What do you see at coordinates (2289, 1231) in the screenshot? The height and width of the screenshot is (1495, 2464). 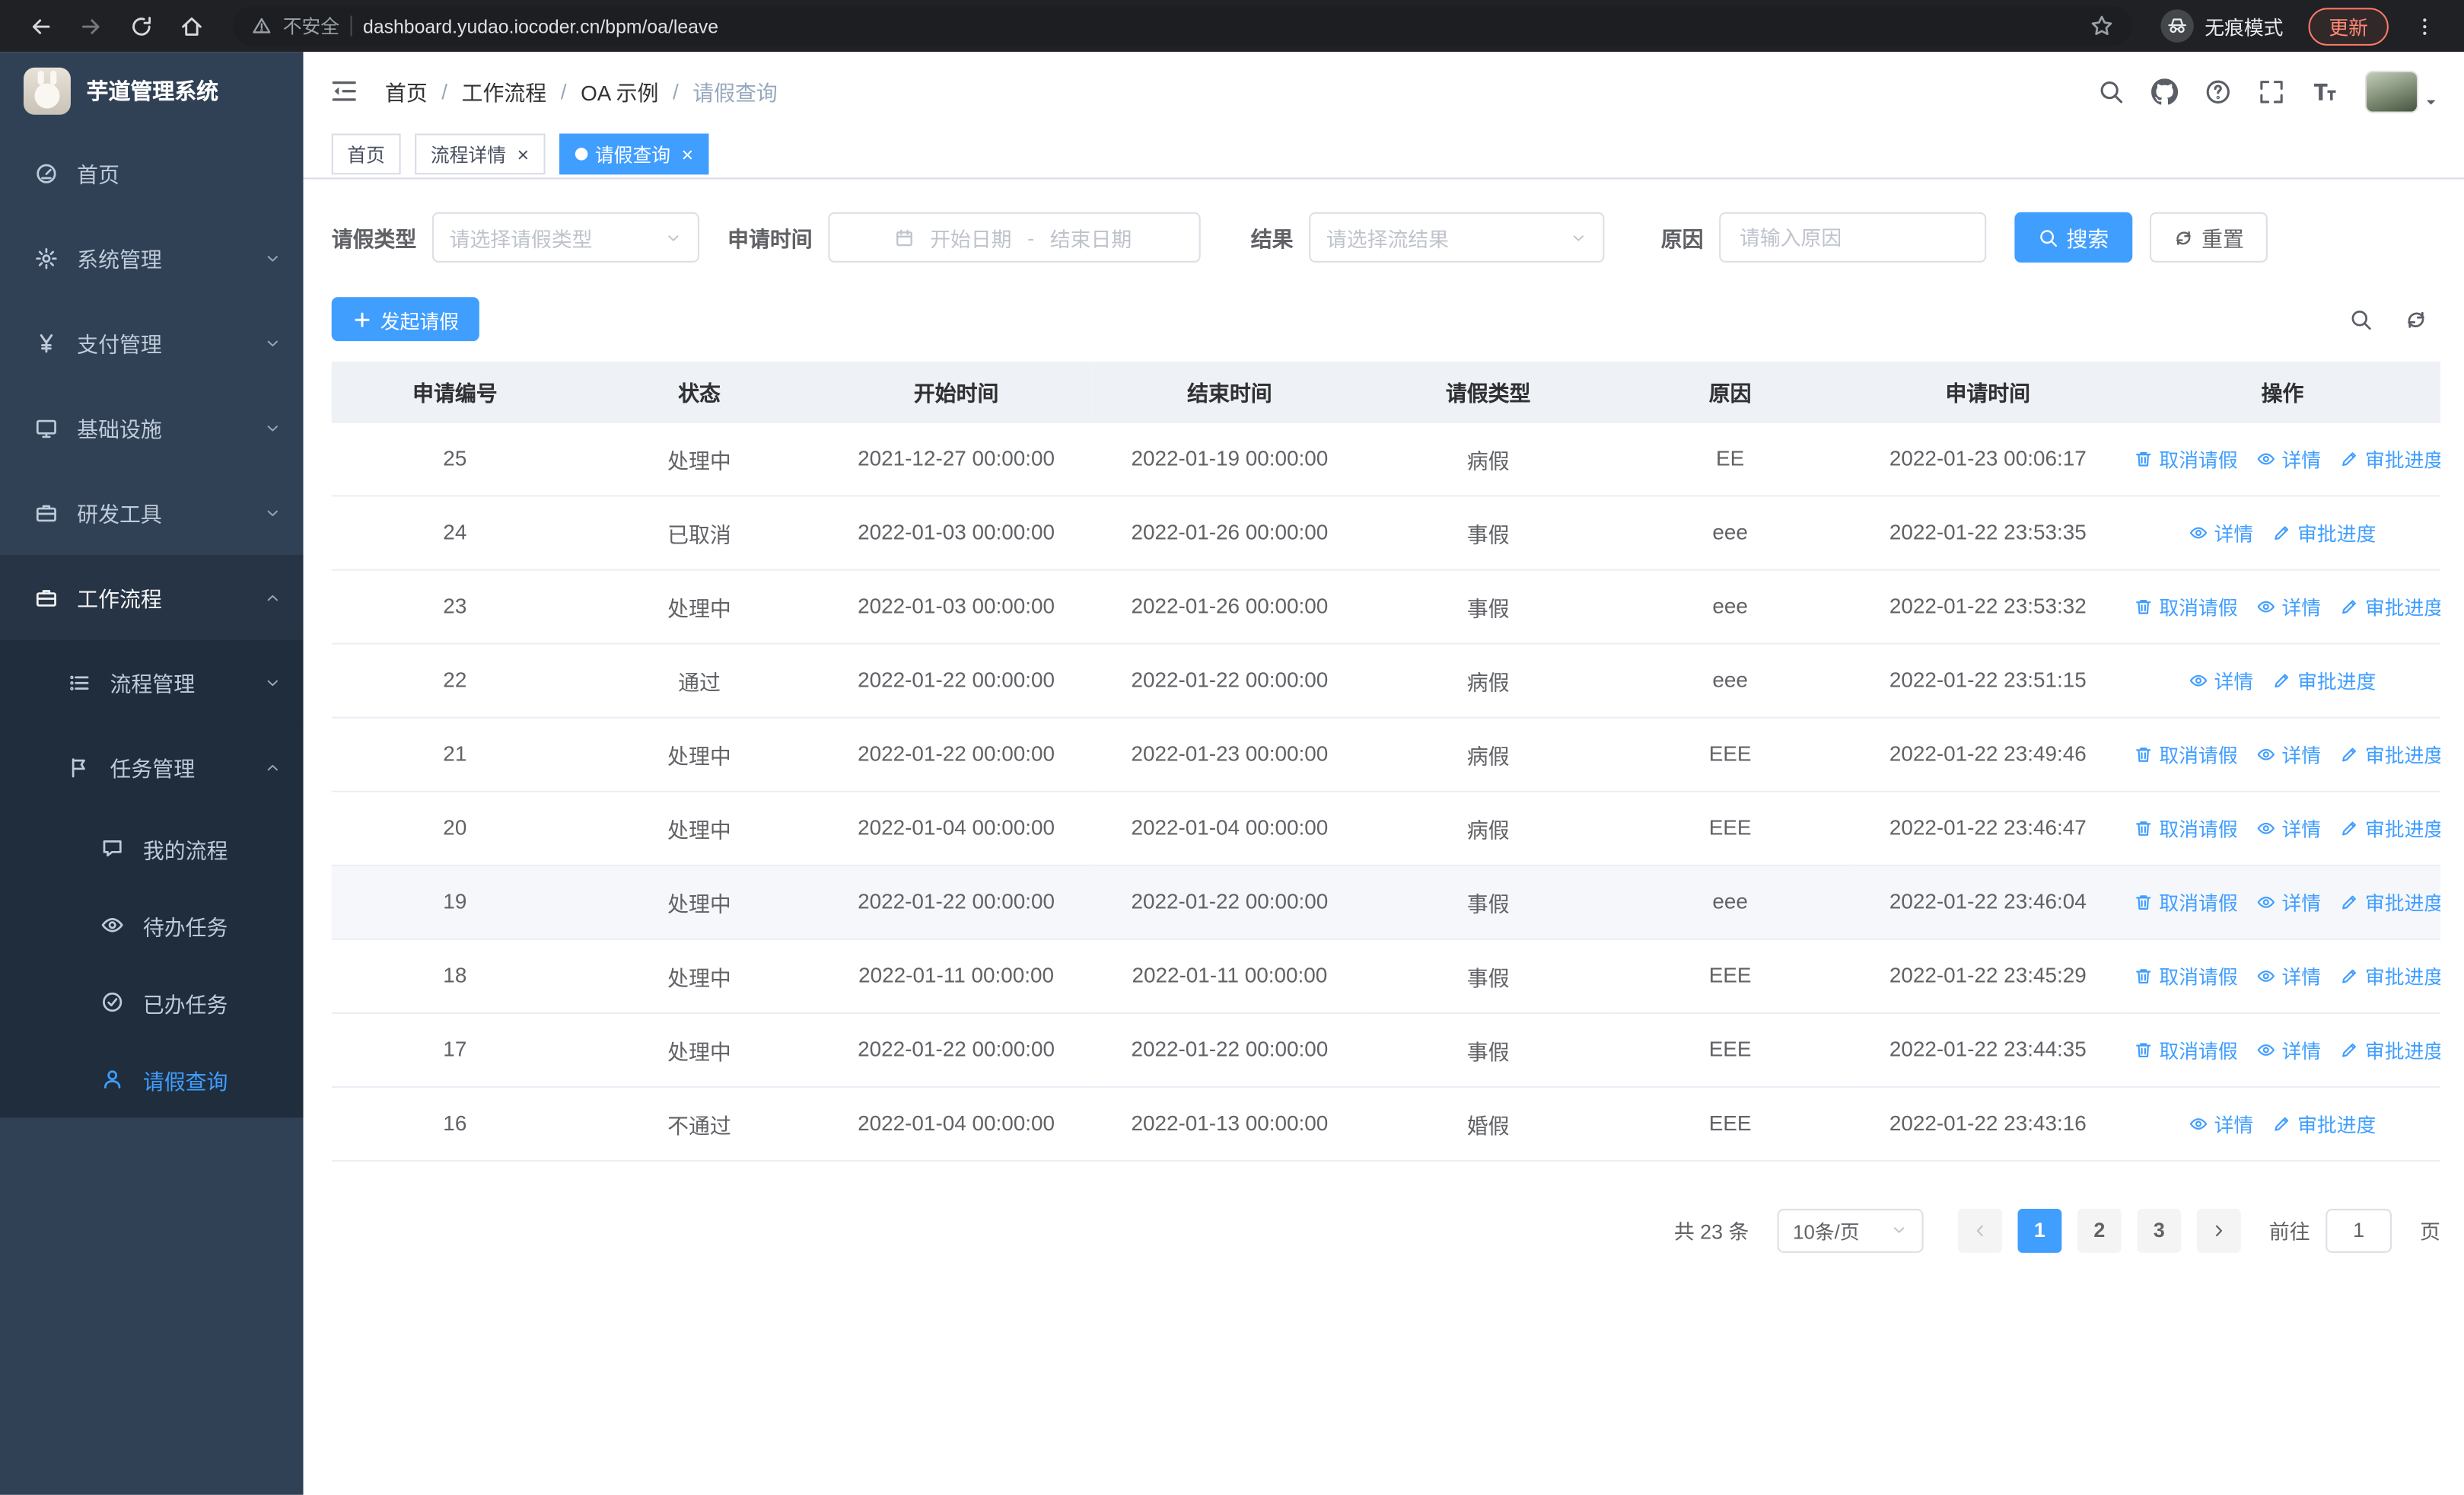 I see `goto-label: 前往` at bounding box center [2289, 1231].